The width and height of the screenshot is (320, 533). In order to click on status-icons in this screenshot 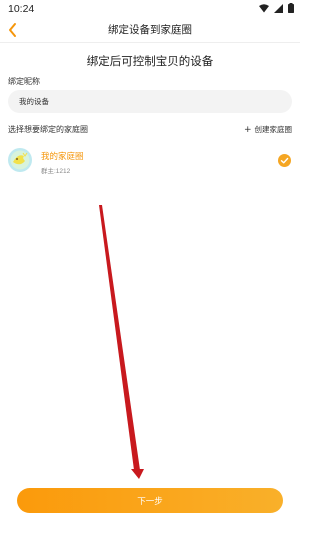, I will do `click(276, 8)`.